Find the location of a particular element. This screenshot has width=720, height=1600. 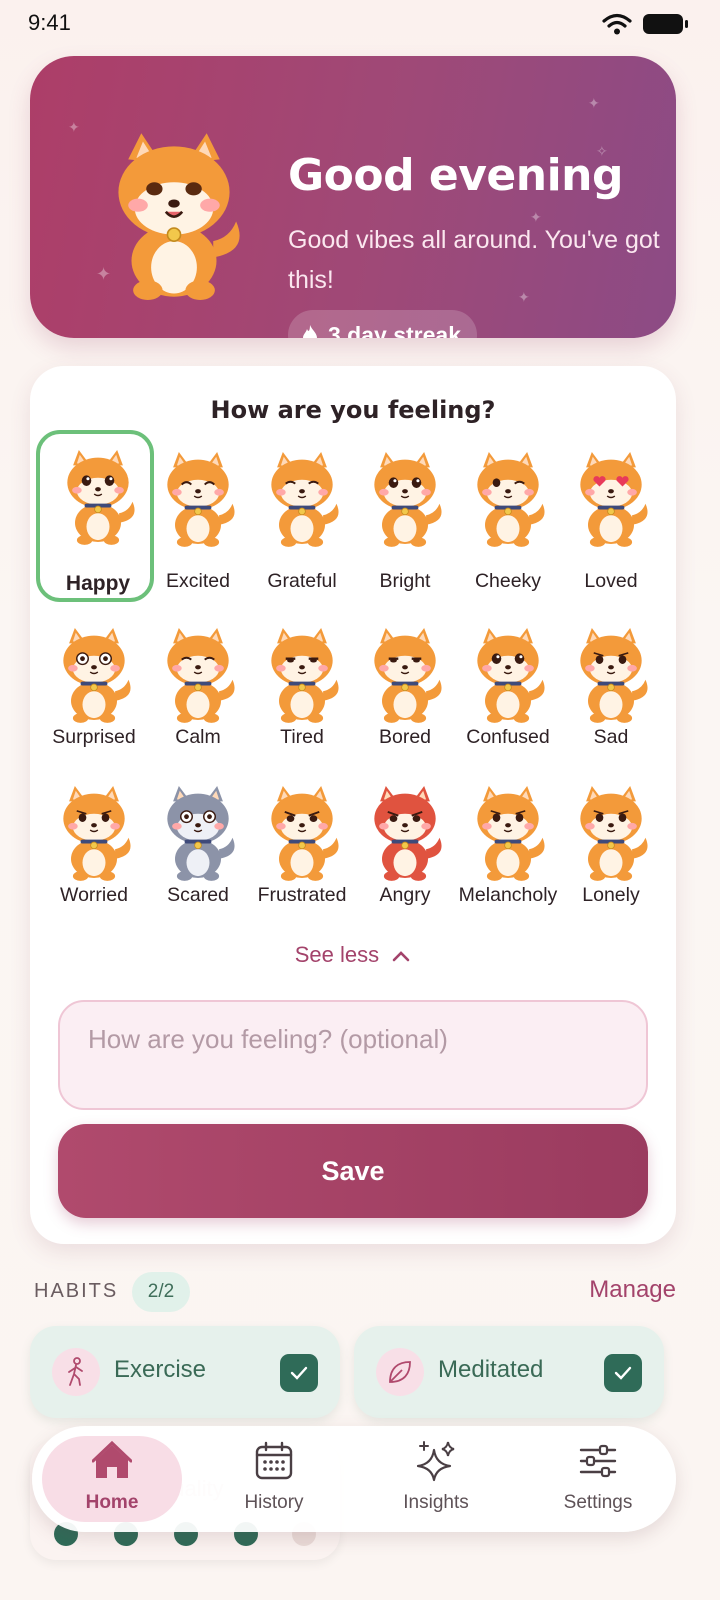

see-less-button: See less is located at coordinates (353, 955).